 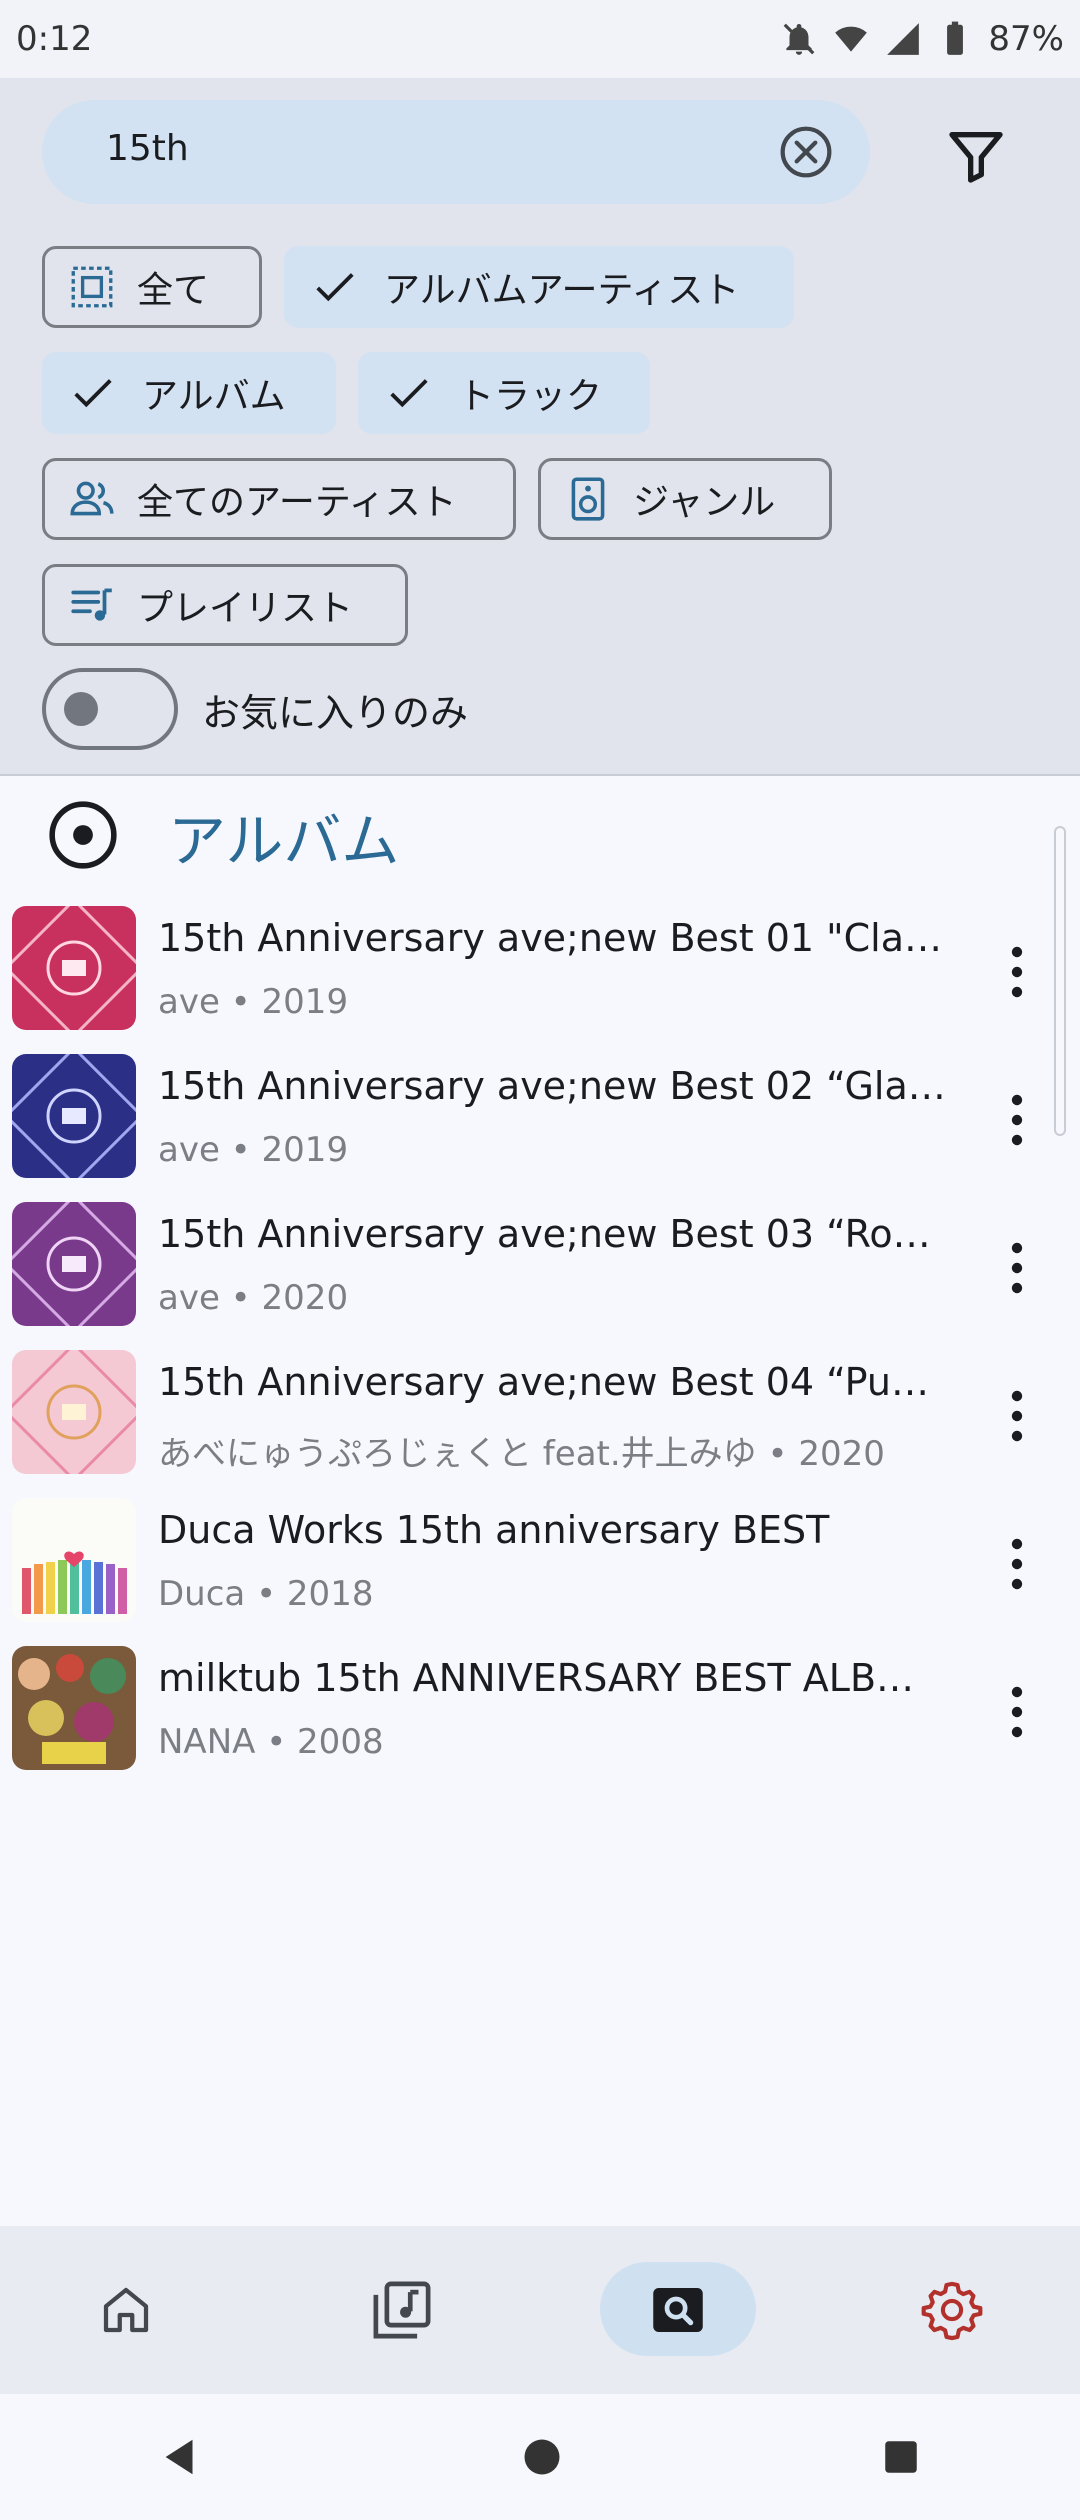 What do you see at coordinates (901, 2457) in the screenshot?
I see `recents-icon` at bounding box center [901, 2457].